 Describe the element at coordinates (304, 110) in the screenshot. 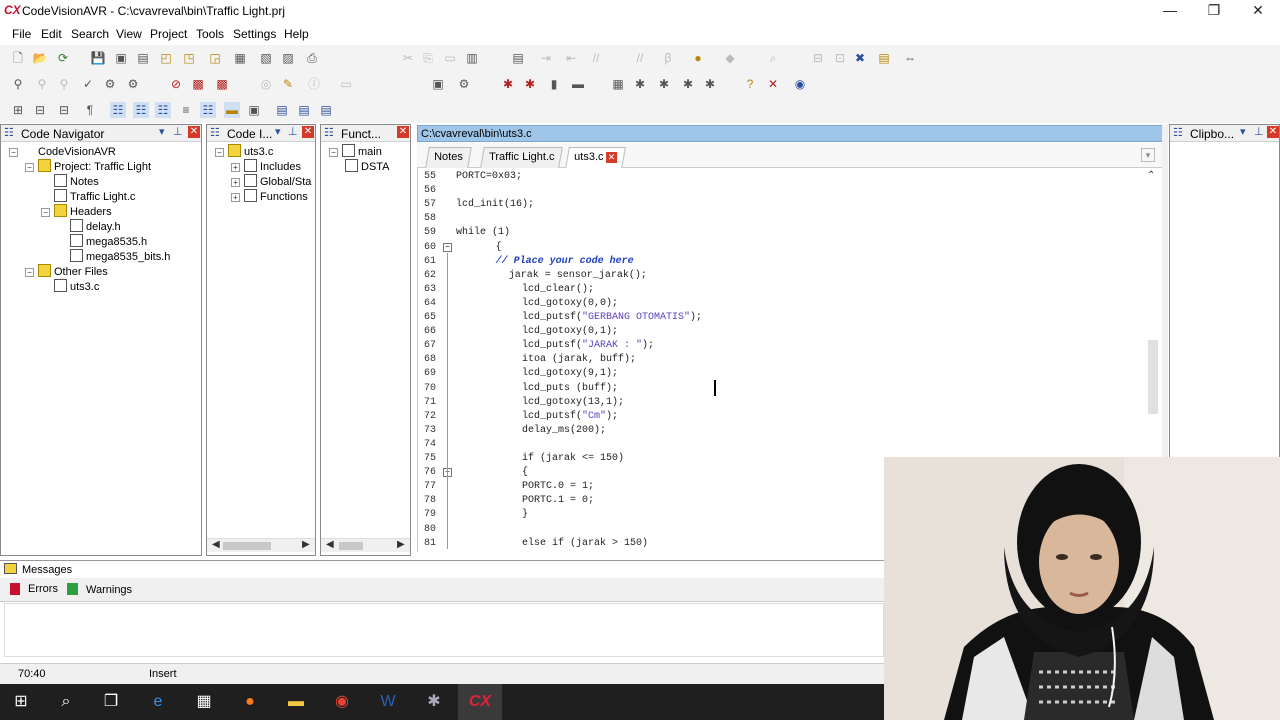

I see `window2-icon: ▤` at that location.